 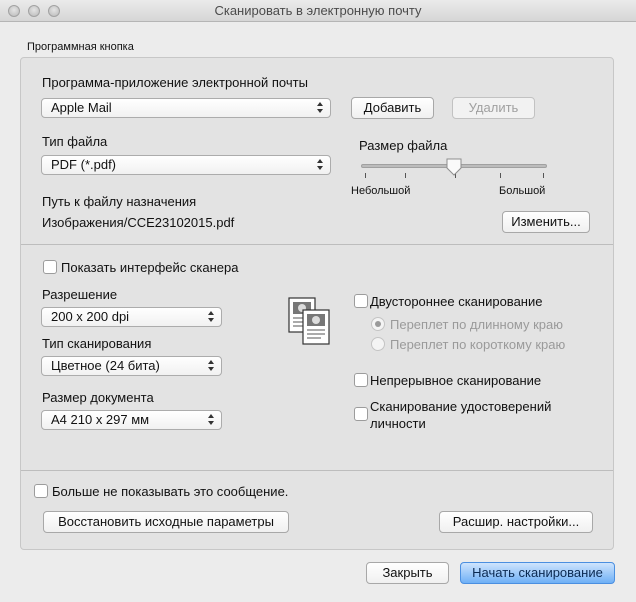 I want to click on email-app-select: Apple Mail, so click(x=186, y=108).